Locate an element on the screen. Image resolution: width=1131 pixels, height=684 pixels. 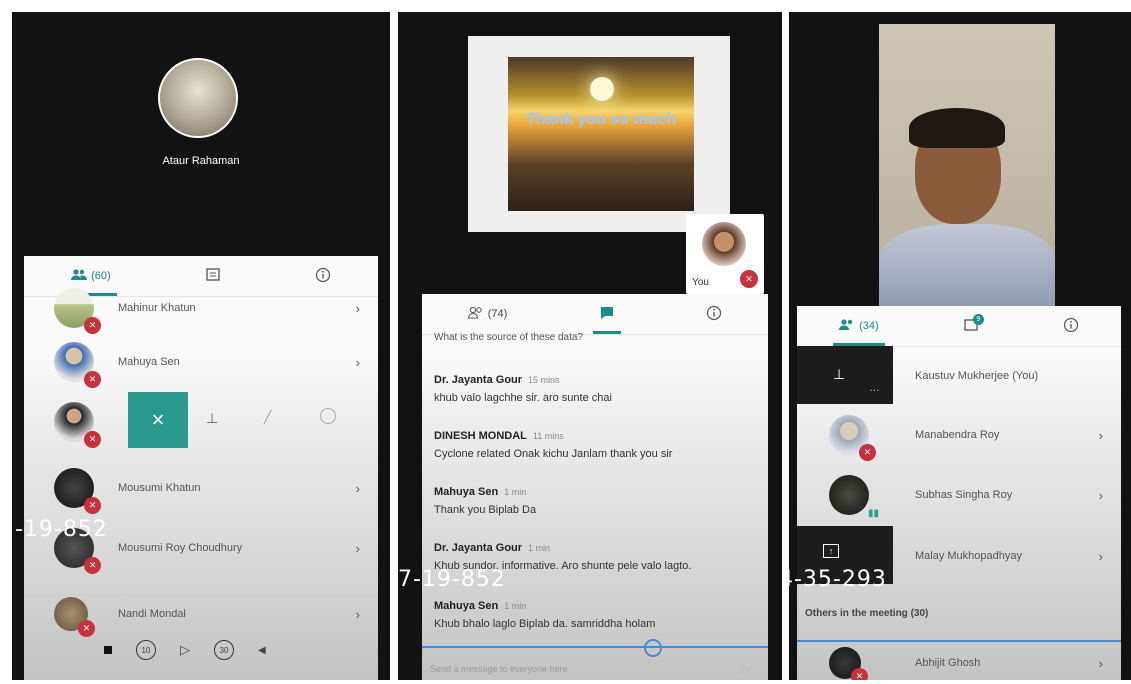
participant-row: ✕ Mousumi Khatun › is located at coordinates (201, 490).